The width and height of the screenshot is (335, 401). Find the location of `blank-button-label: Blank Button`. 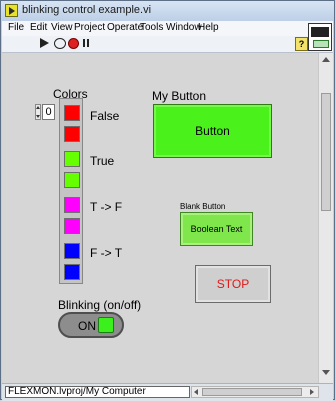

blank-button-label: Blank Button is located at coordinates (203, 206).